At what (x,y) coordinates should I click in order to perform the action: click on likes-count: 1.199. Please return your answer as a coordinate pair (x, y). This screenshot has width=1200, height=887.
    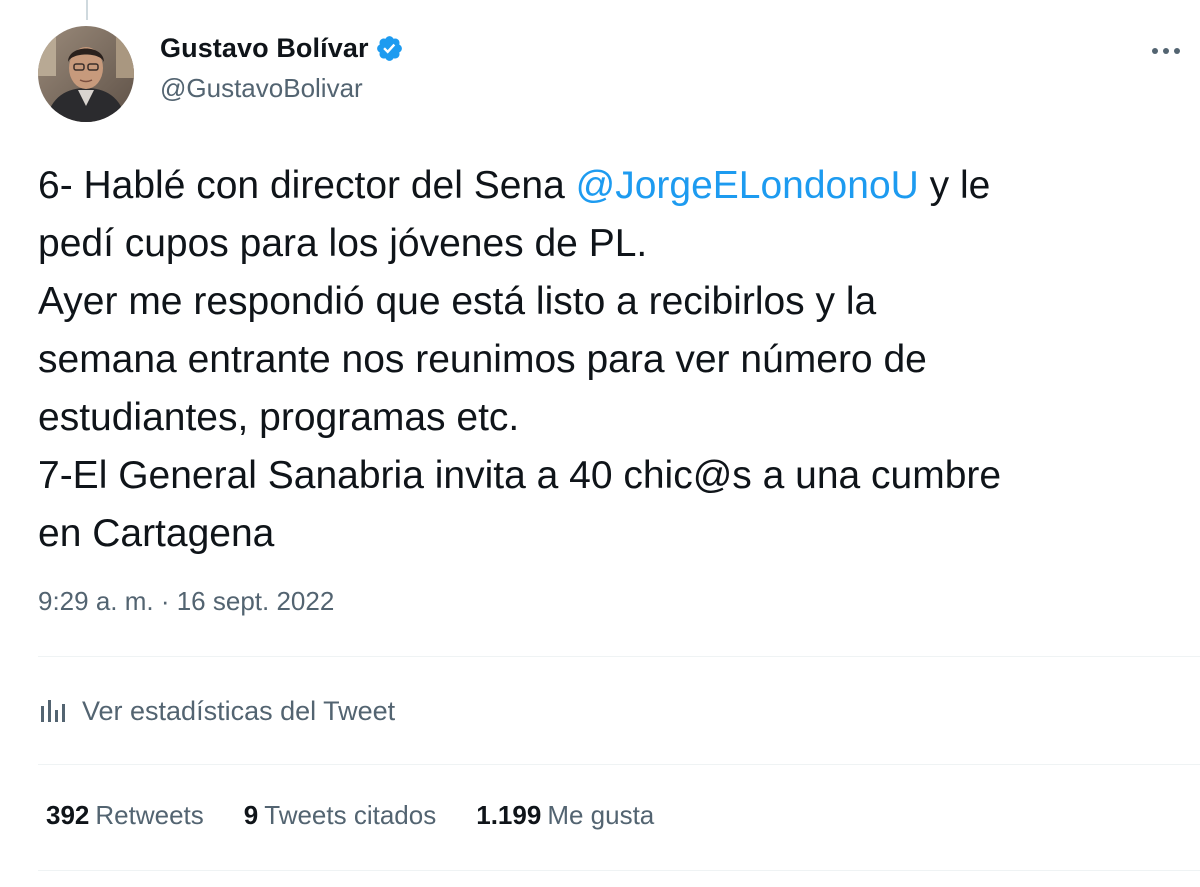
    Looking at the image, I should click on (509, 815).